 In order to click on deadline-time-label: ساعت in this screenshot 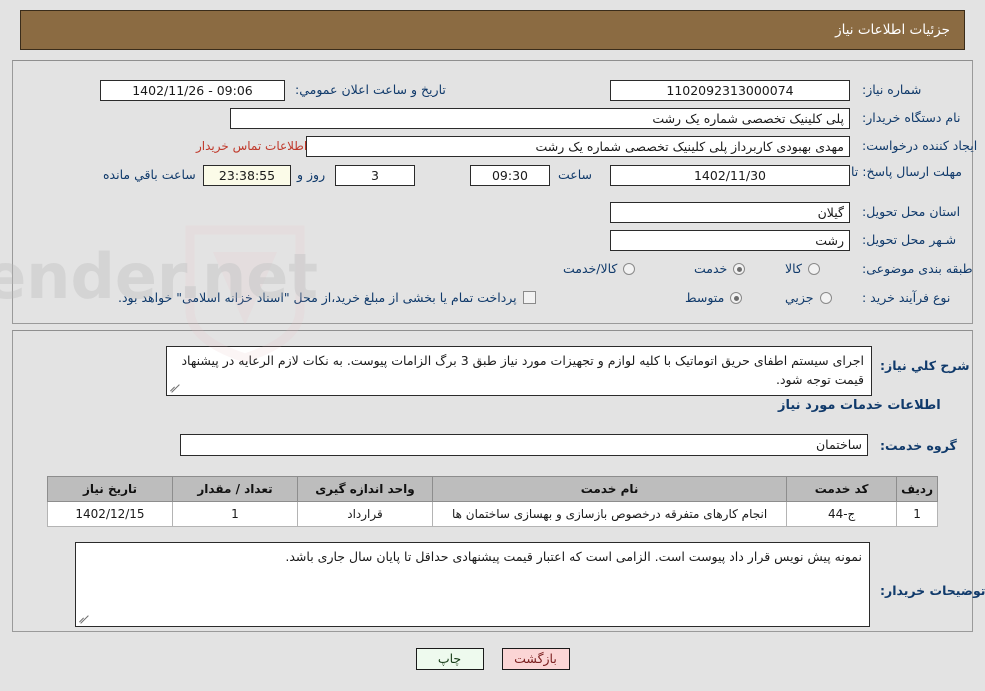, I will do `click(575, 174)`.